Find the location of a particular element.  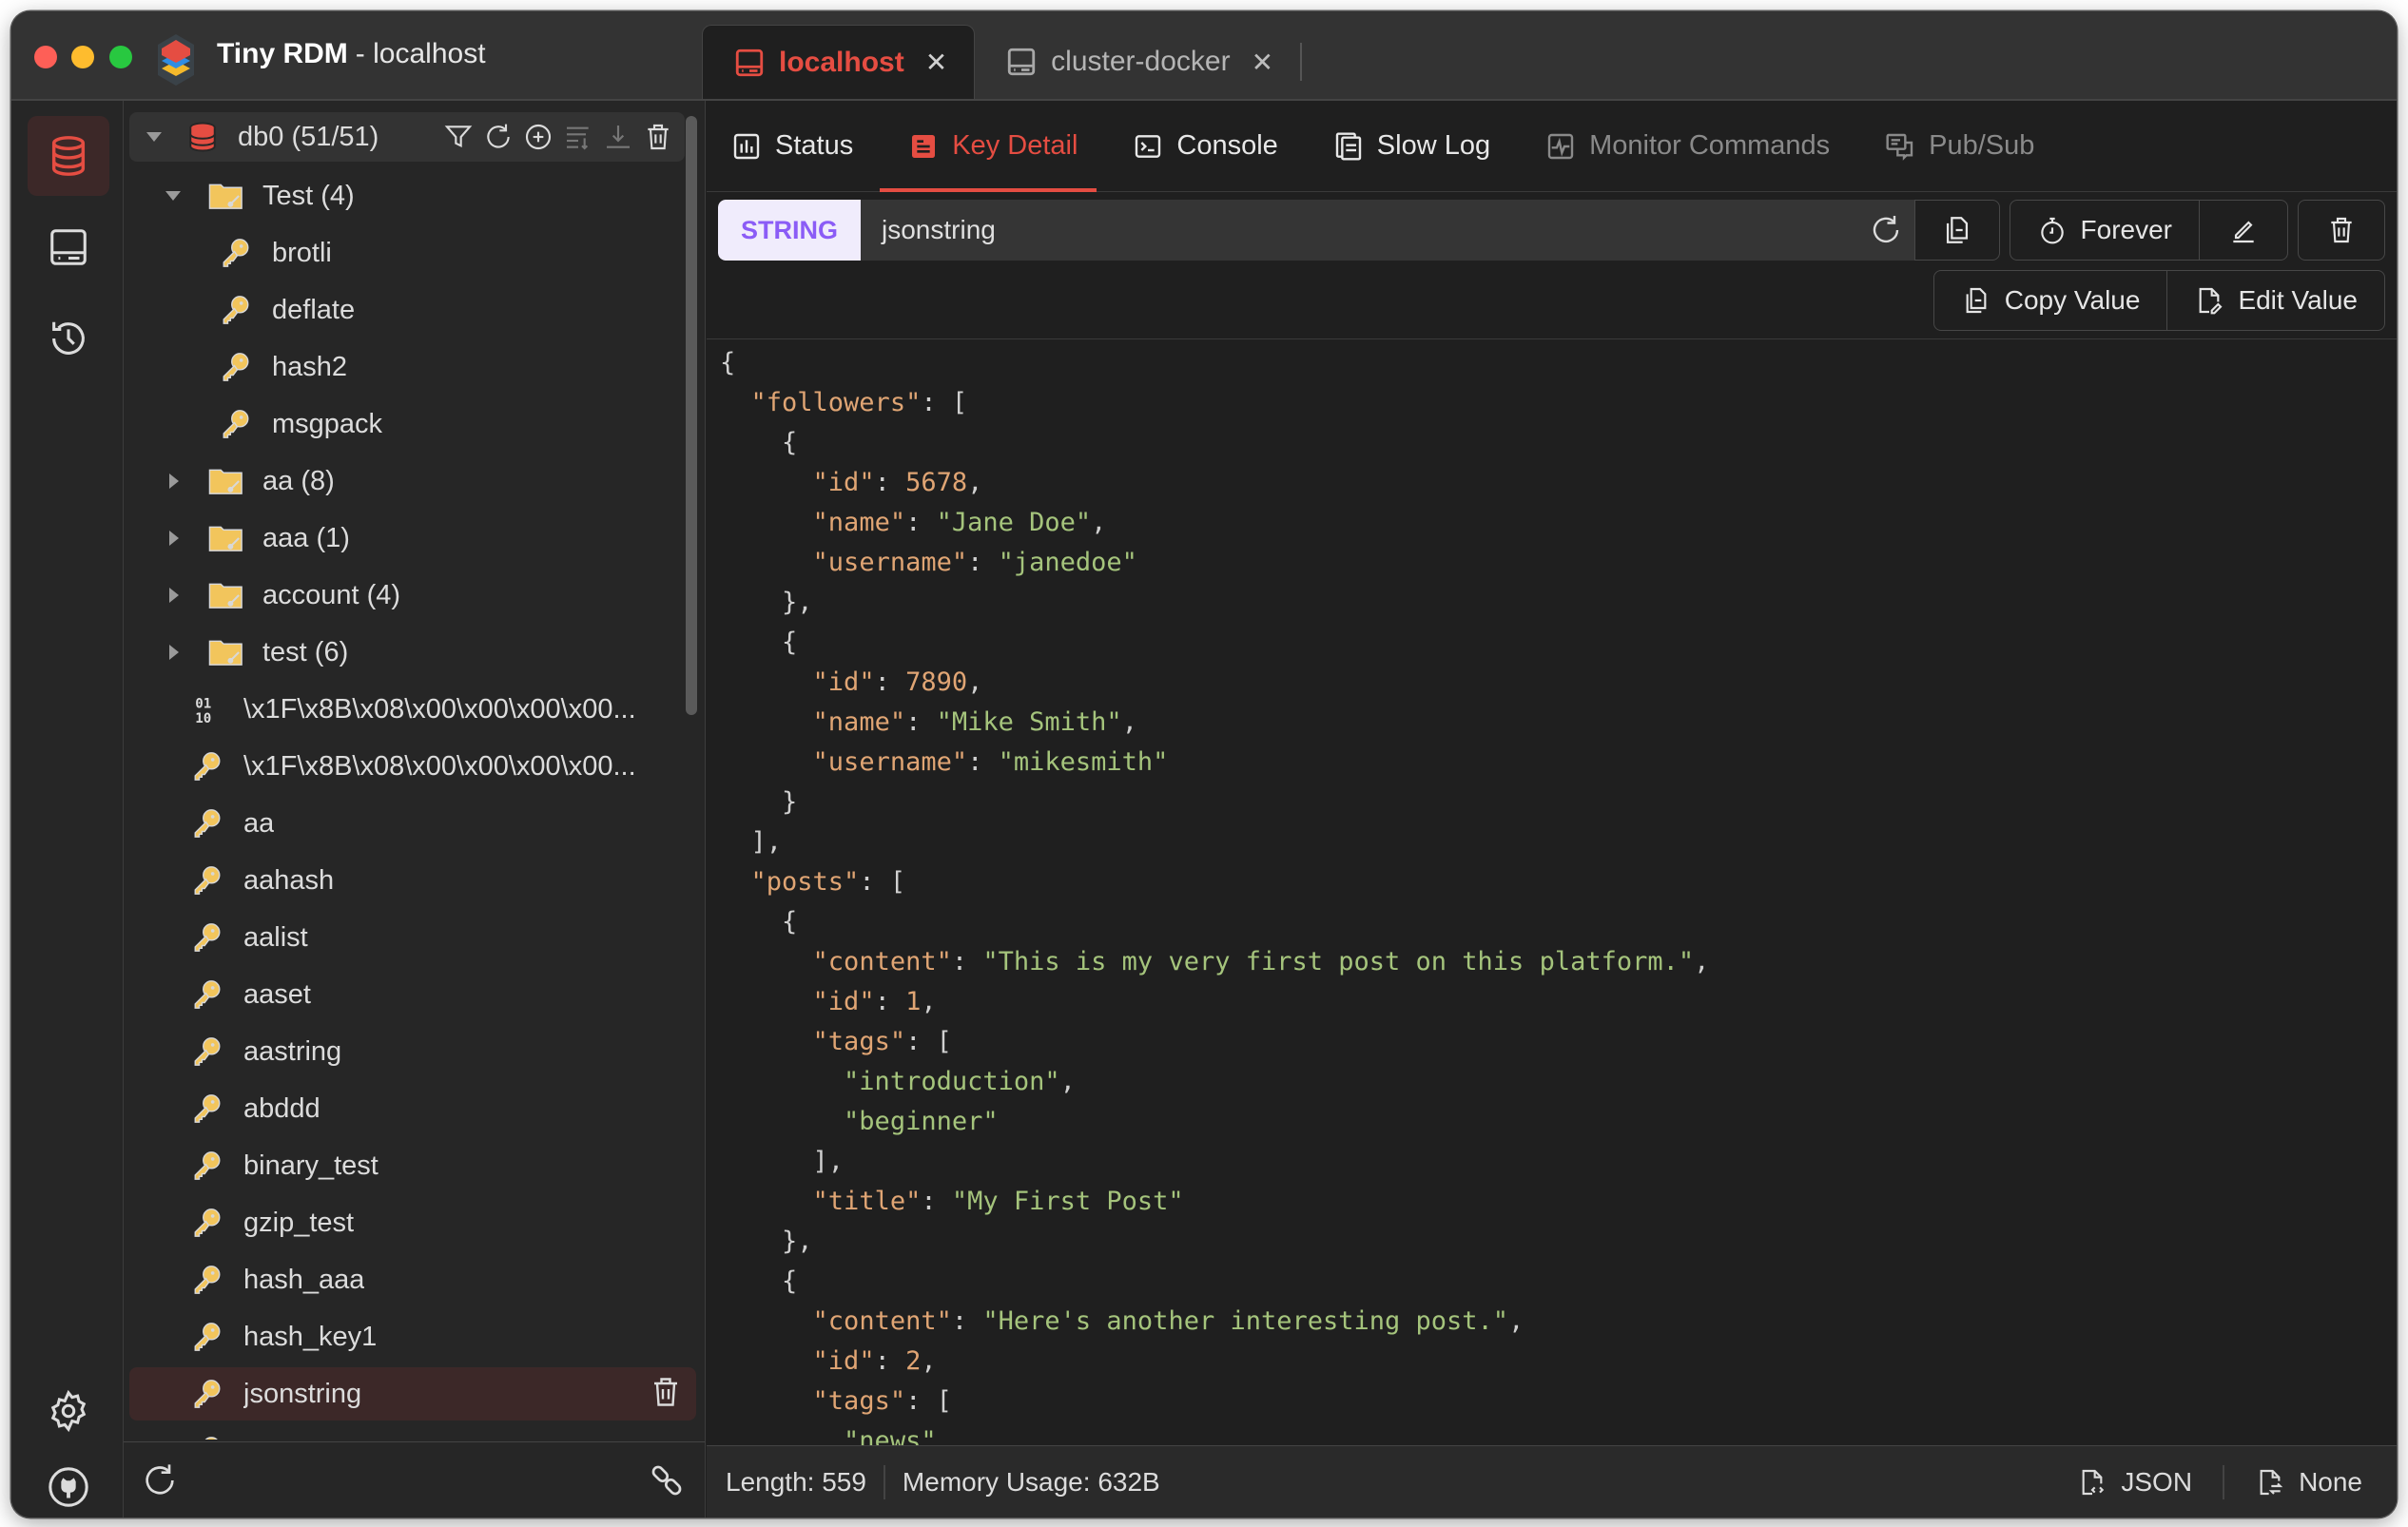

view-format-select: JSON is located at coordinates (2134, 1483).